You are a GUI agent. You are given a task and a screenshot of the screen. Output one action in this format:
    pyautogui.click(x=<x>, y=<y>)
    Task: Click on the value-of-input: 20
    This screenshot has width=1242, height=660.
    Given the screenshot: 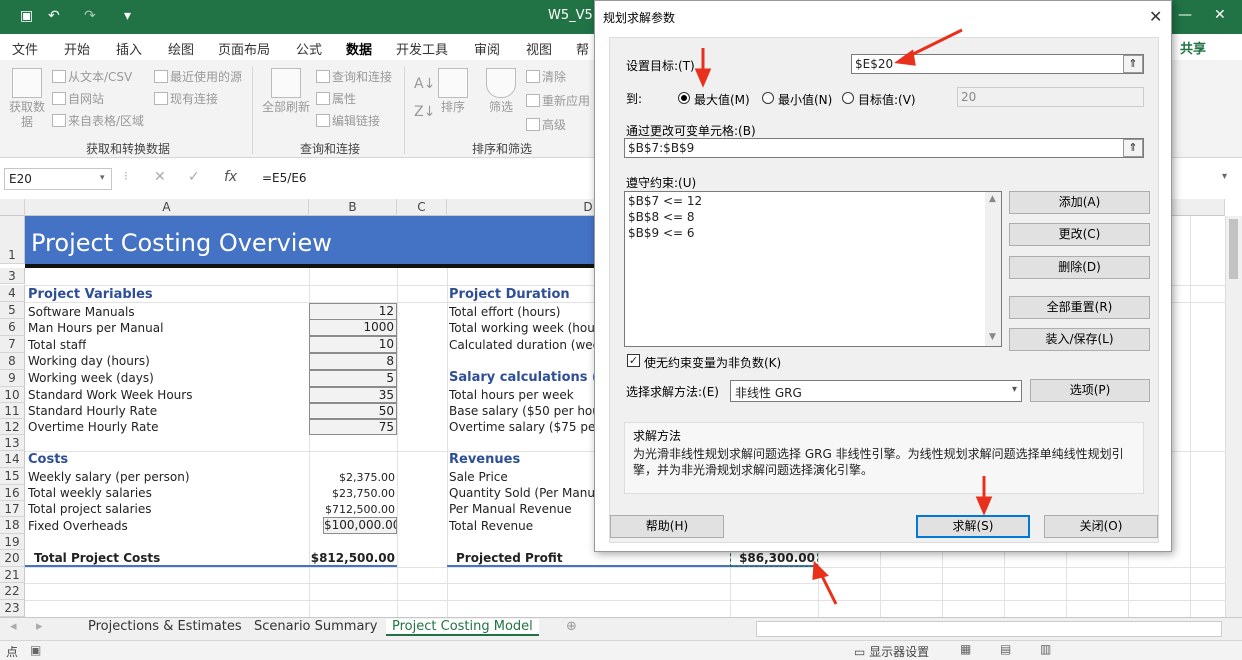 What is the action you would take?
    pyautogui.click(x=1050, y=97)
    